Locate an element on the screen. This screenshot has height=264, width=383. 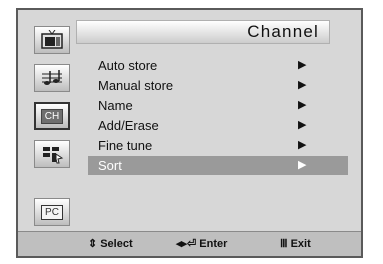
up-down-arrow-icon: ⇕ is located at coordinates (93, 244).